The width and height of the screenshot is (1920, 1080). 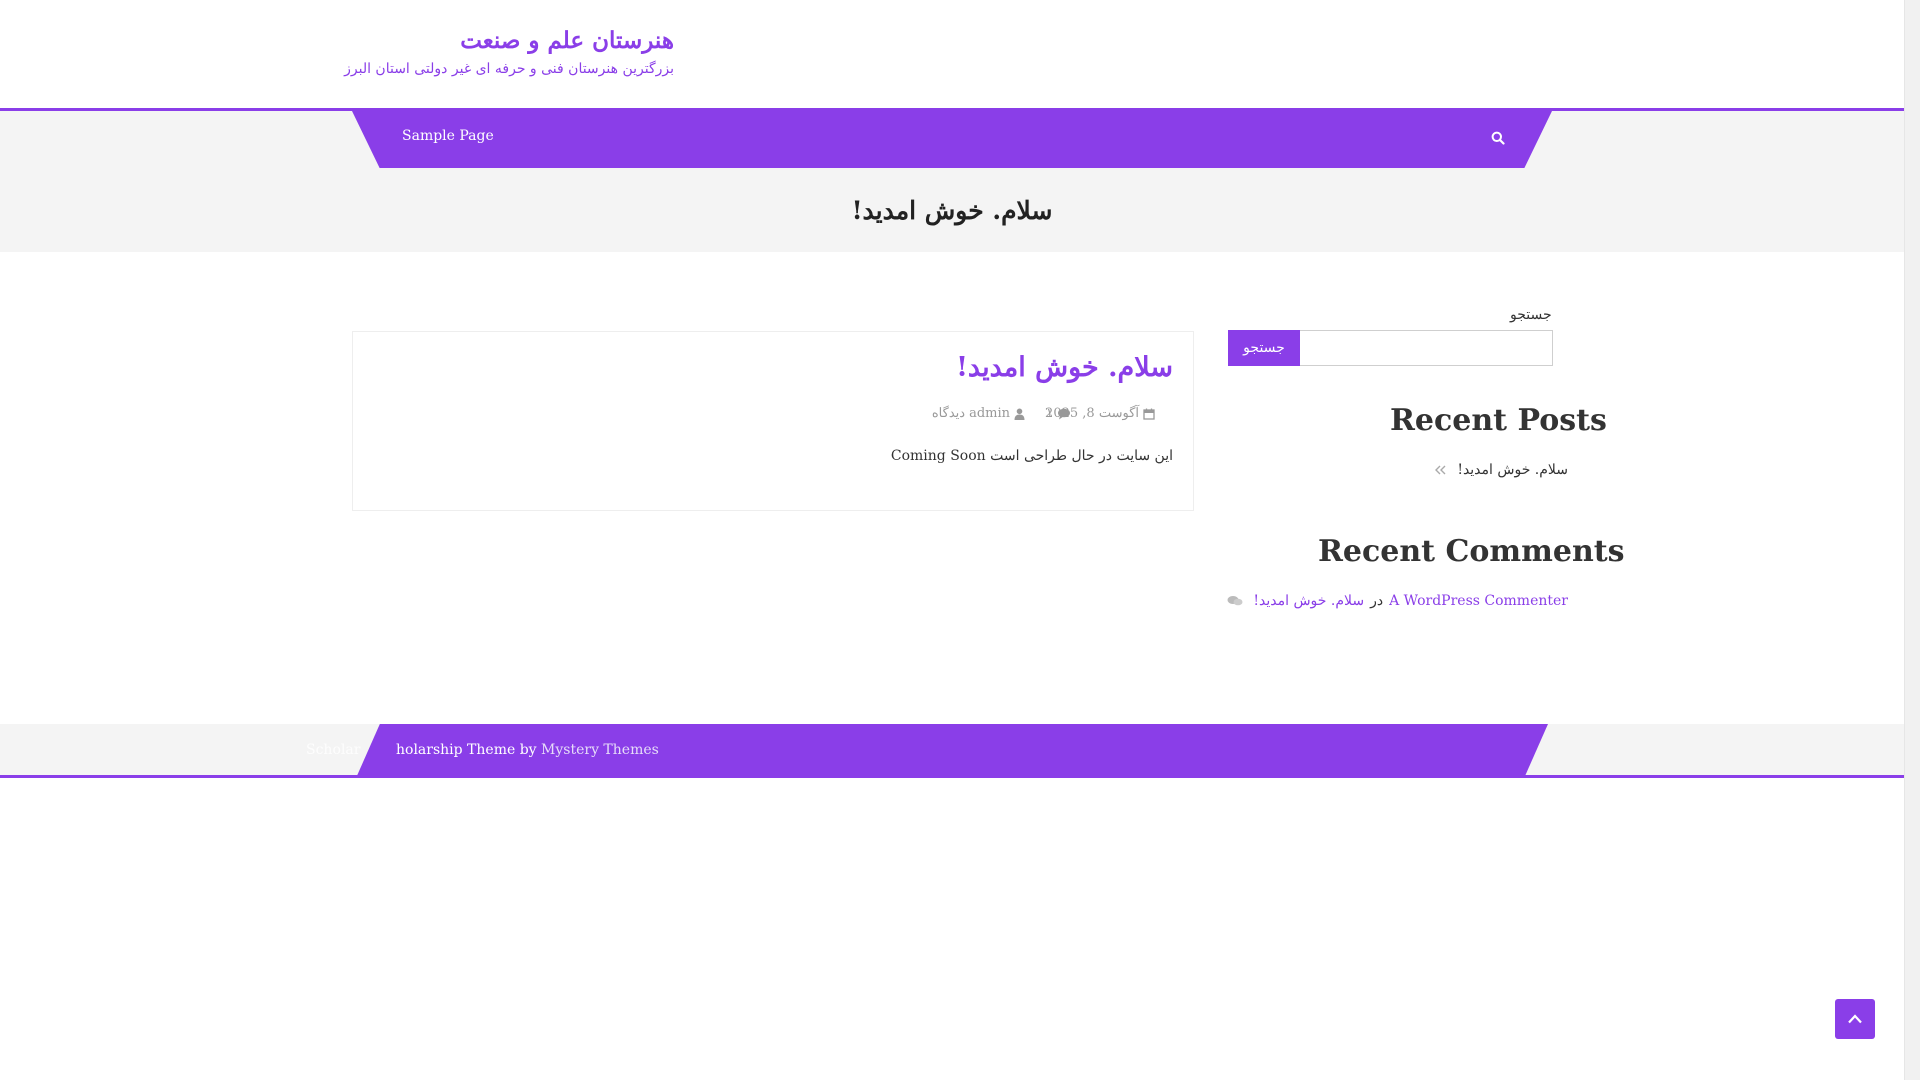 What do you see at coordinates (1425, 348) in the screenshot?
I see `search-input` at bounding box center [1425, 348].